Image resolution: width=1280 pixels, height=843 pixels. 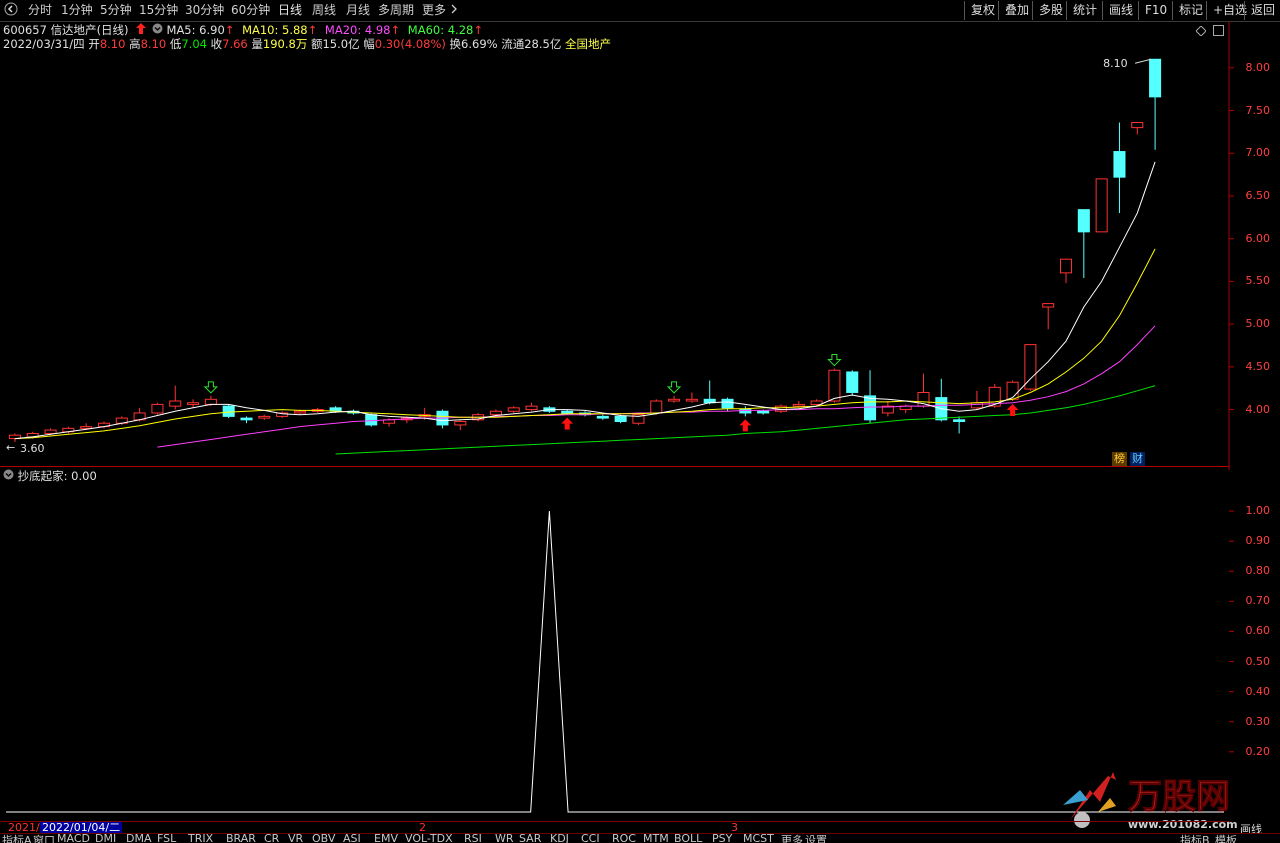 What do you see at coordinates (1258, 67) in the screenshot?
I see `price-tick-label: 8.00` at bounding box center [1258, 67].